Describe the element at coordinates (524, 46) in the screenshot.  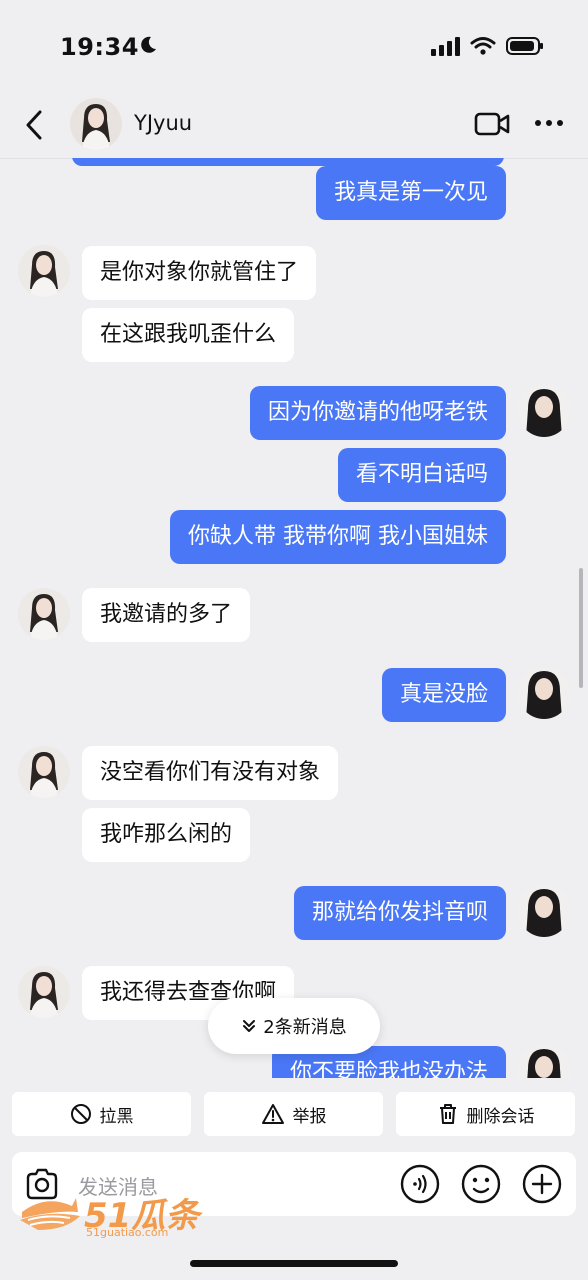
I see `battery-icon` at that location.